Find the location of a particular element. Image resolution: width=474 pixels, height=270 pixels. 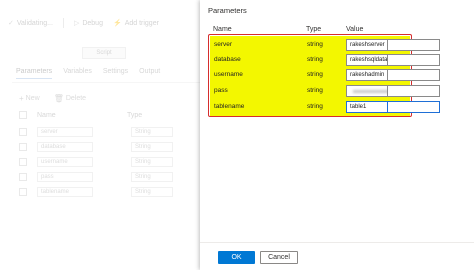

param-name-input: username is located at coordinates (65, 161).